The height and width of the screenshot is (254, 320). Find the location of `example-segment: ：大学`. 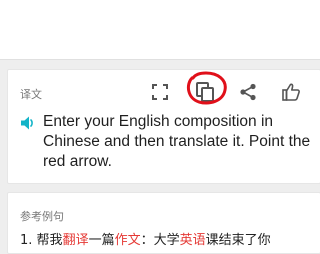

example-segment: ：大学 is located at coordinates (160, 240).